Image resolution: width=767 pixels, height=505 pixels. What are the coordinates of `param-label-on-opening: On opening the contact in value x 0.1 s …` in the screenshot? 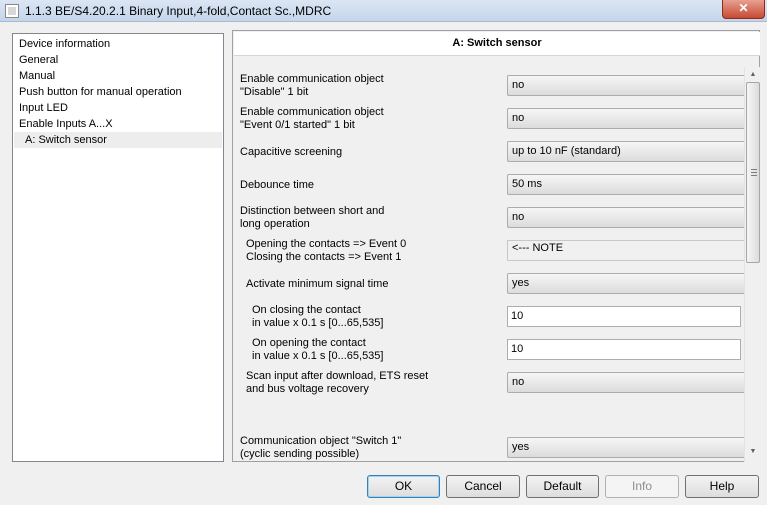 It's located at (318, 349).